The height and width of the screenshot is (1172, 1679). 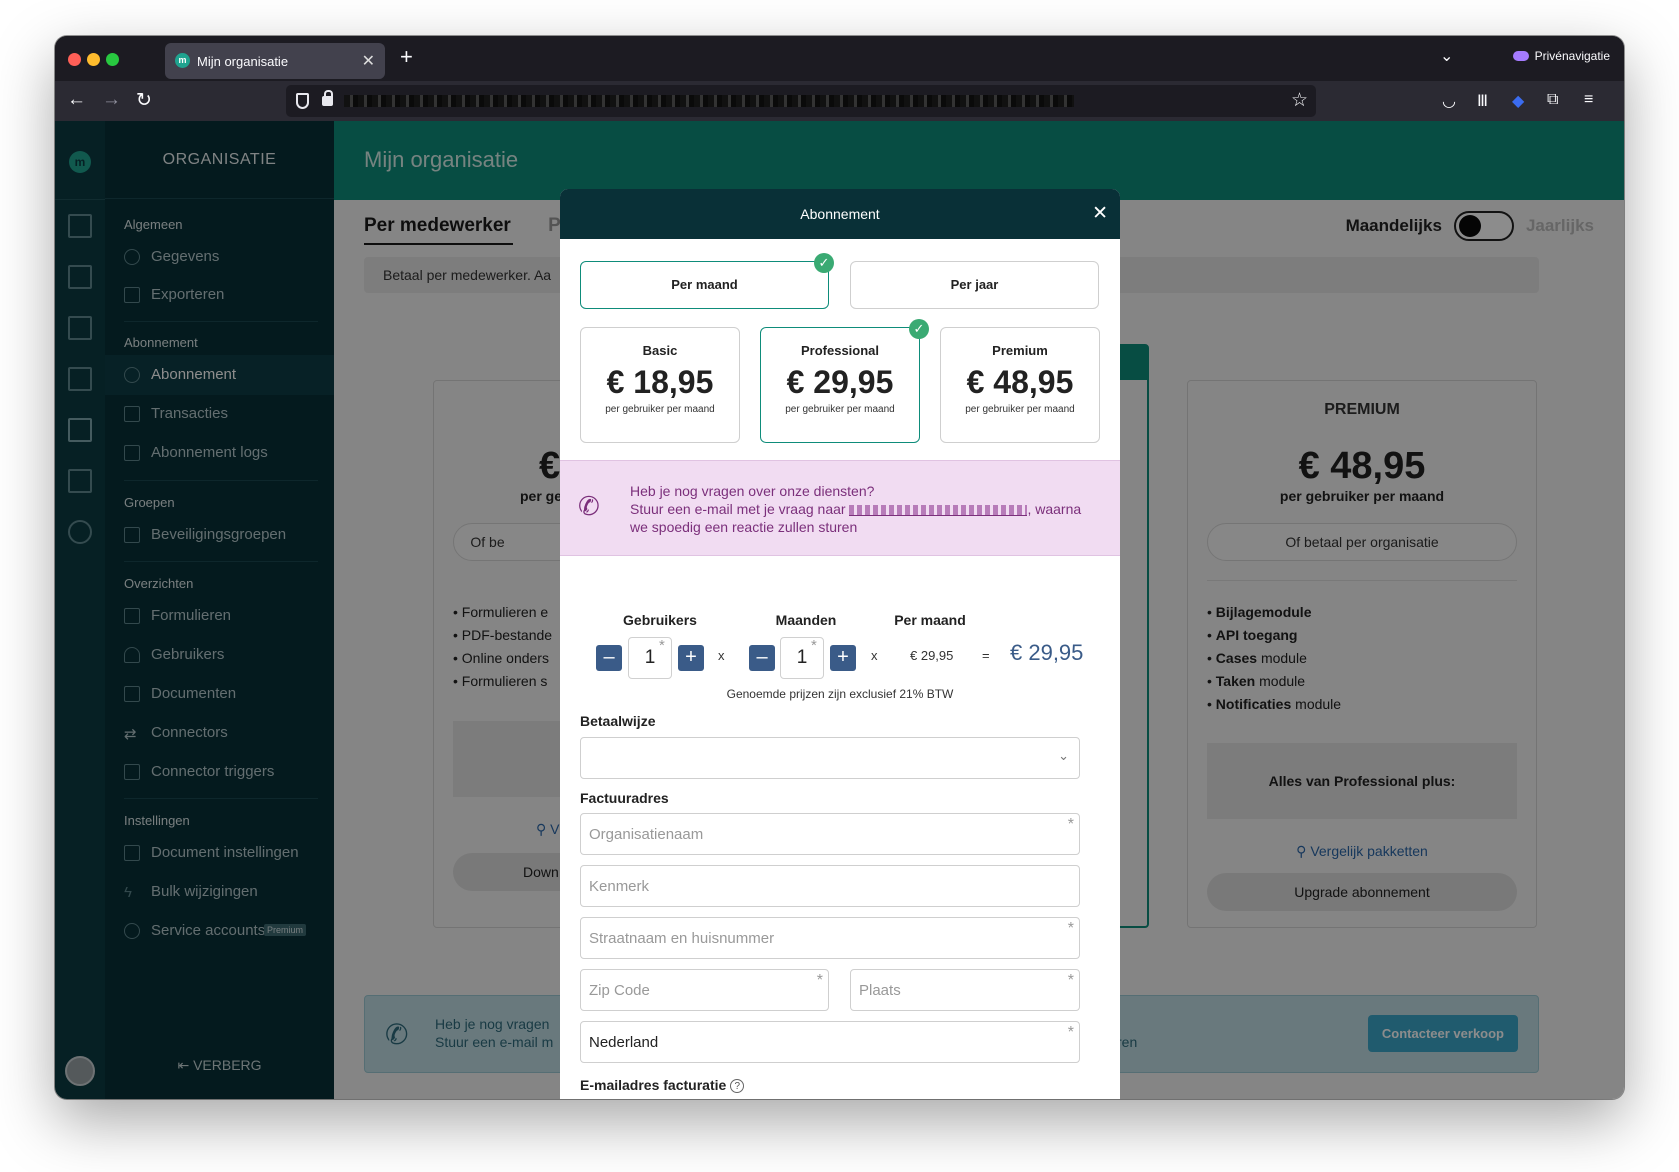 What do you see at coordinates (660, 382) in the screenshot?
I see `plan-price: € 18,95` at bounding box center [660, 382].